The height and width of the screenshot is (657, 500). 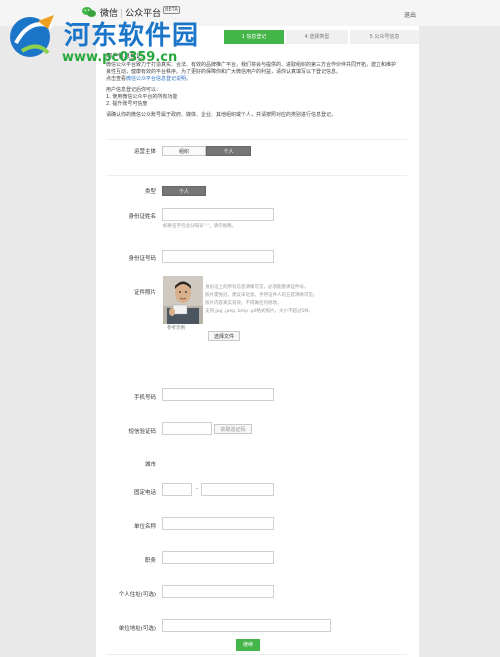 I want to click on watermark-title: 河东软件园, so click(x=132, y=36).